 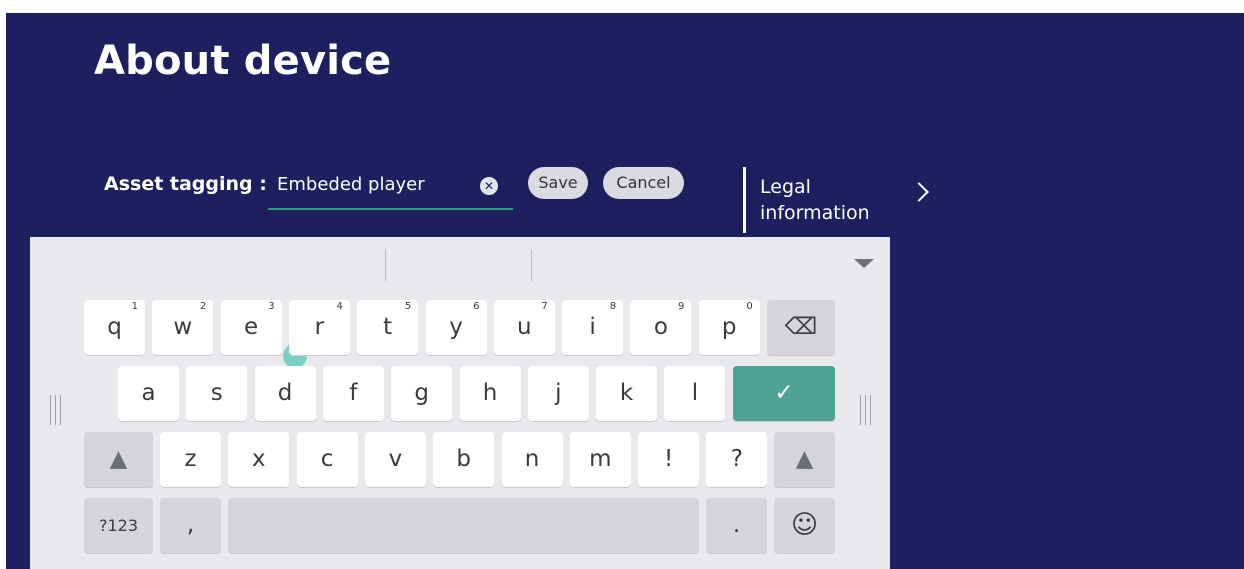 I want to click on key-label: n, so click(x=532, y=459).